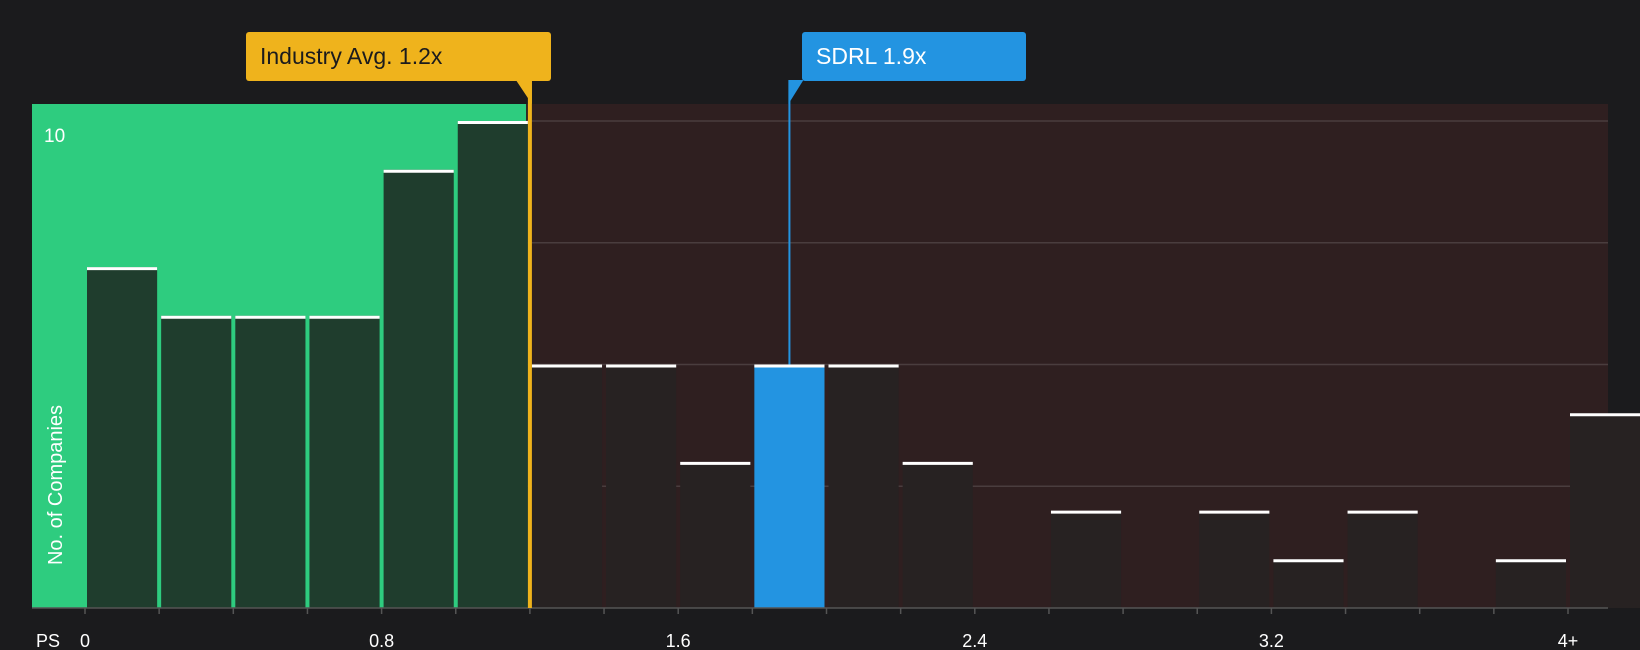 The width and height of the screenshot is (1640, 650). What do you see at coordinates (974, 640) in the screenshot?
I see `x-tick-label-3: 2.4` at bounding box center [974, 640].